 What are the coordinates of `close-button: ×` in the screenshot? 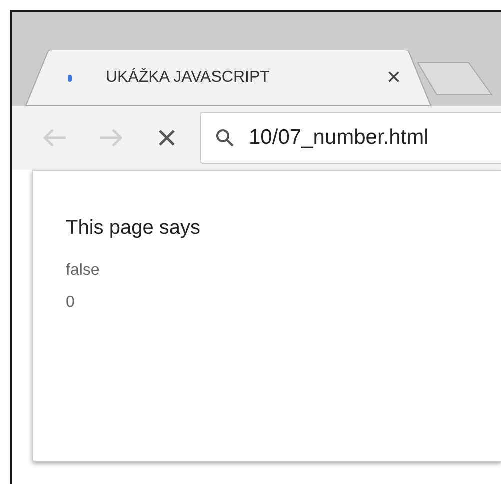 It's located at (393, 78).